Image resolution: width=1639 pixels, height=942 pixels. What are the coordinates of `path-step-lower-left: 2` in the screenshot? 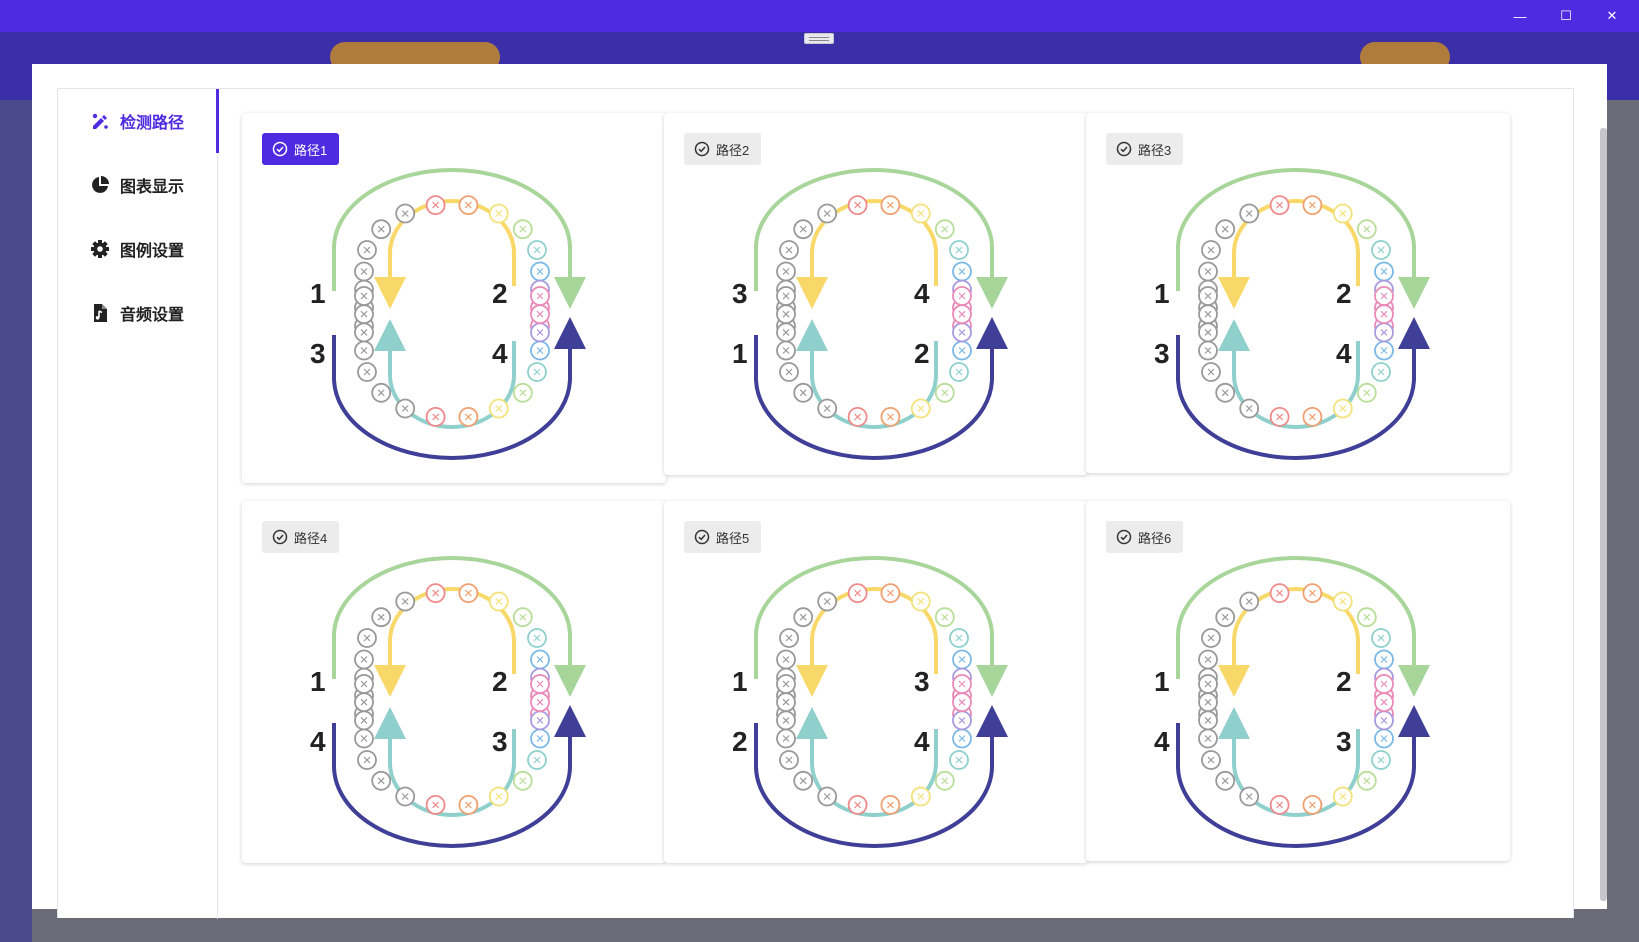 It's located at (740, 741).